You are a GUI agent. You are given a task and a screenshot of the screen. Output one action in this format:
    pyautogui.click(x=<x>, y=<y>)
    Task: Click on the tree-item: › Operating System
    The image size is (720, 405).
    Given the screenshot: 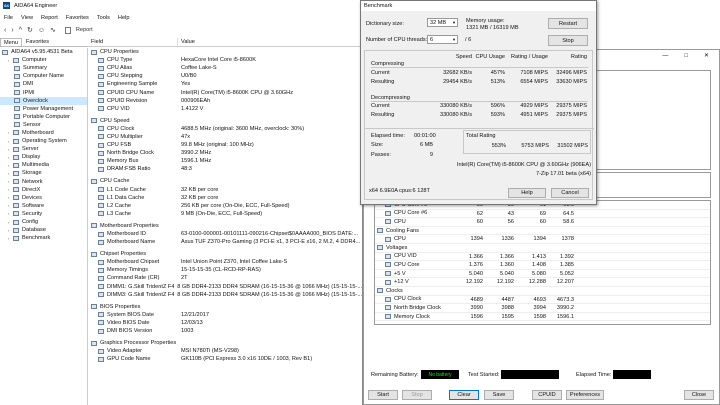 What is the action you would take?
    pyautogui.click(x=43, y=141)
    